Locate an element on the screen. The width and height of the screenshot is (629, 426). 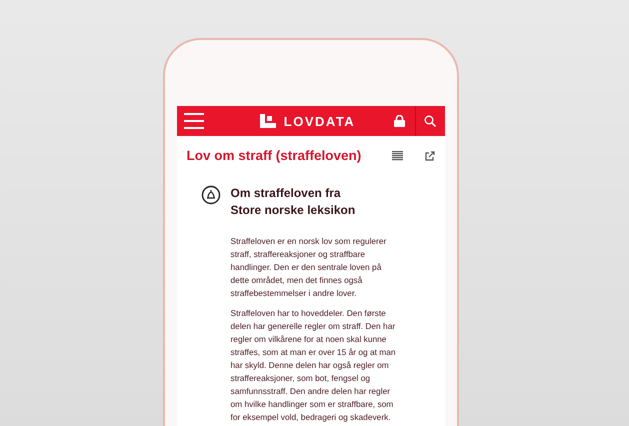
search-icon is located at coordinates (430, 121).